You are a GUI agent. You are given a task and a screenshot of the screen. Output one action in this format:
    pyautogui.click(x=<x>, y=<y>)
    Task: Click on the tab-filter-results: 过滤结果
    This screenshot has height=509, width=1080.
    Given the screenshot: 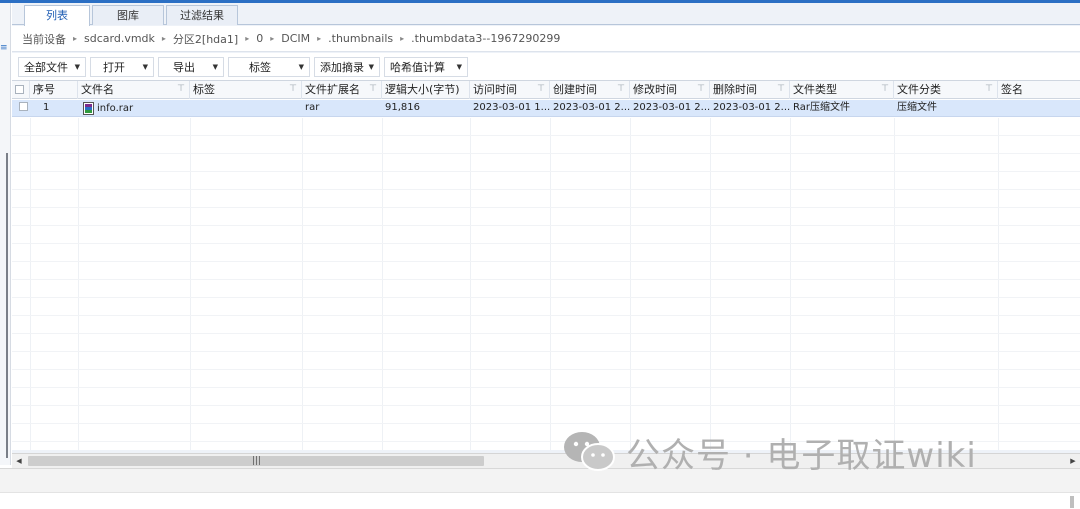 What is the action you would take?
    pyautogui.click(x=202, y=15)
    